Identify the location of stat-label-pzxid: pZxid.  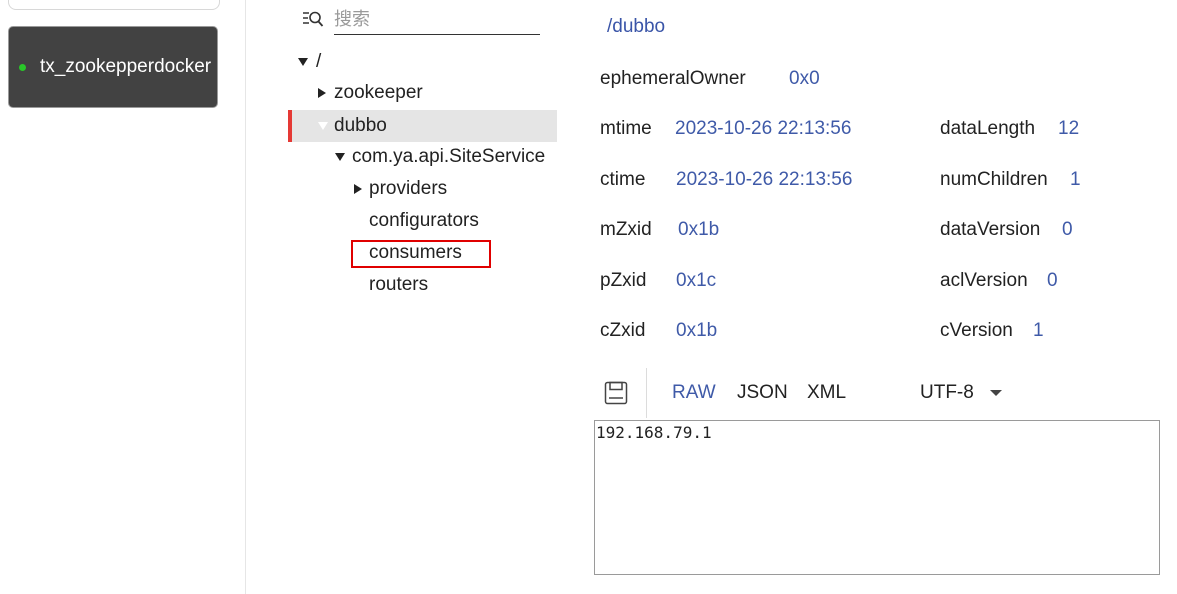
(623, 280).